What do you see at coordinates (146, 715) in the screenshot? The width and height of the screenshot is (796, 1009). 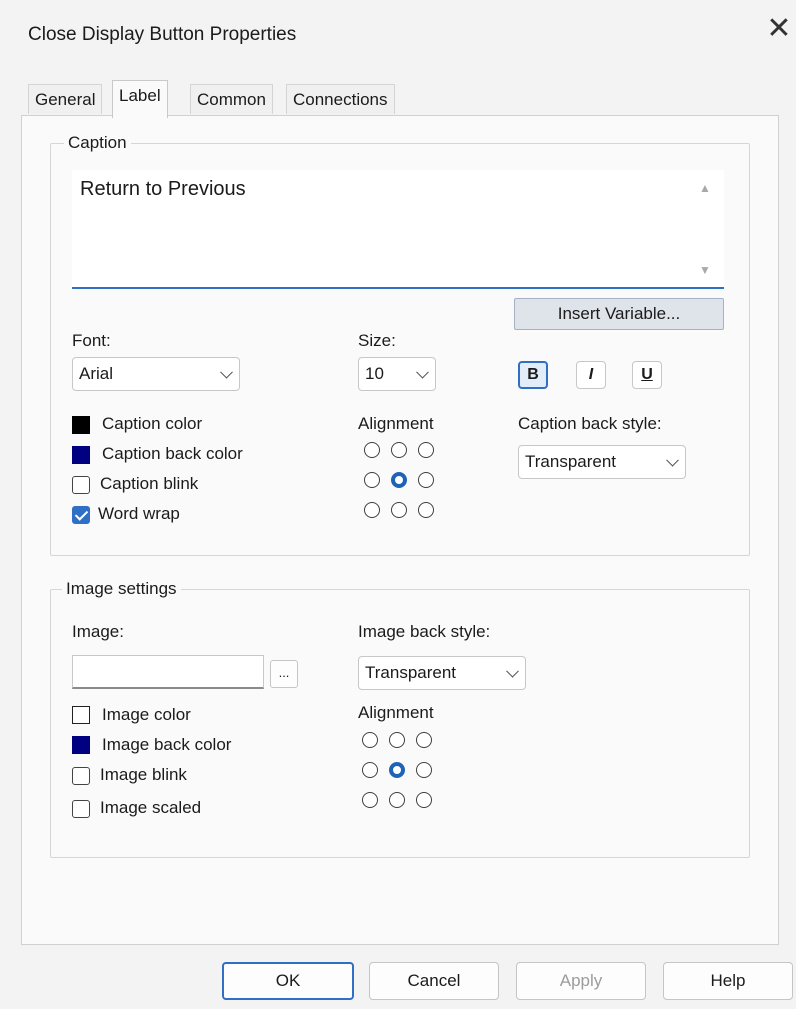 I see `image-color-label: Image color` at bounding box center [146, 715].